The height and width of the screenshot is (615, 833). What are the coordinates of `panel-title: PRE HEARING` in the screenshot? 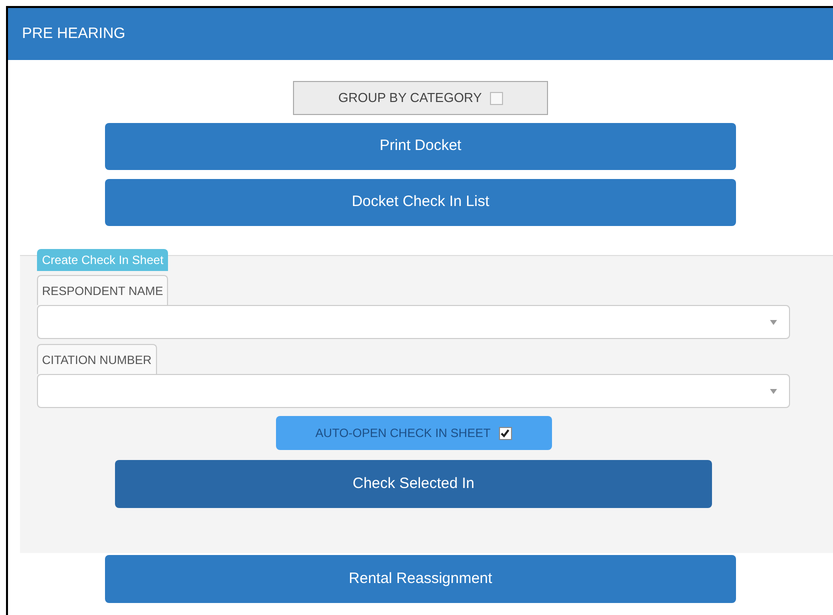 It's located at (74, 34).